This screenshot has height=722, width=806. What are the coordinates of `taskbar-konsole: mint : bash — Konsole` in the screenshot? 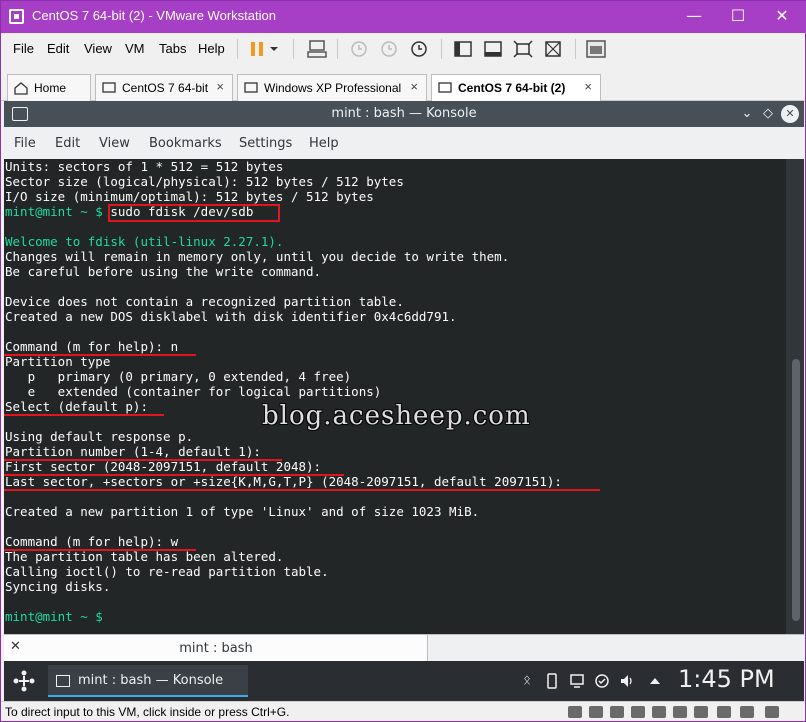 It's located at (148, 681).